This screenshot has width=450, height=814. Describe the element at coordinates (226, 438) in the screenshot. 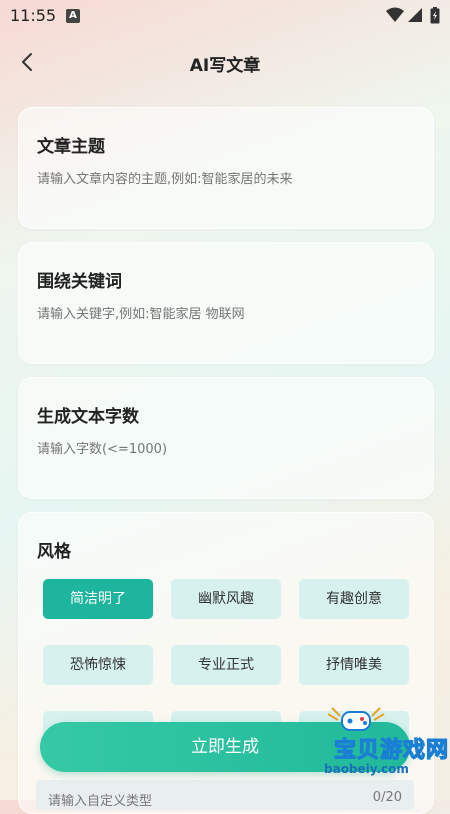

I see `word-count-card: 生成文本字数` at that location.